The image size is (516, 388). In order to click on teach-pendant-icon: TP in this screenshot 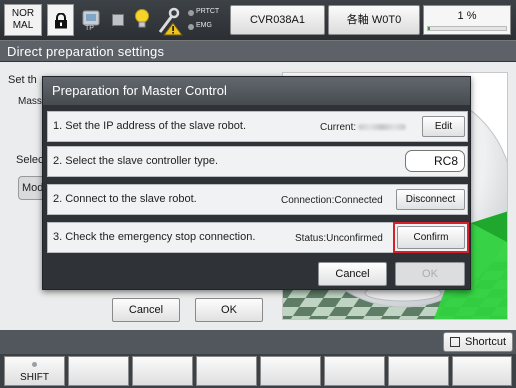, I will do `click(91, 22)`.